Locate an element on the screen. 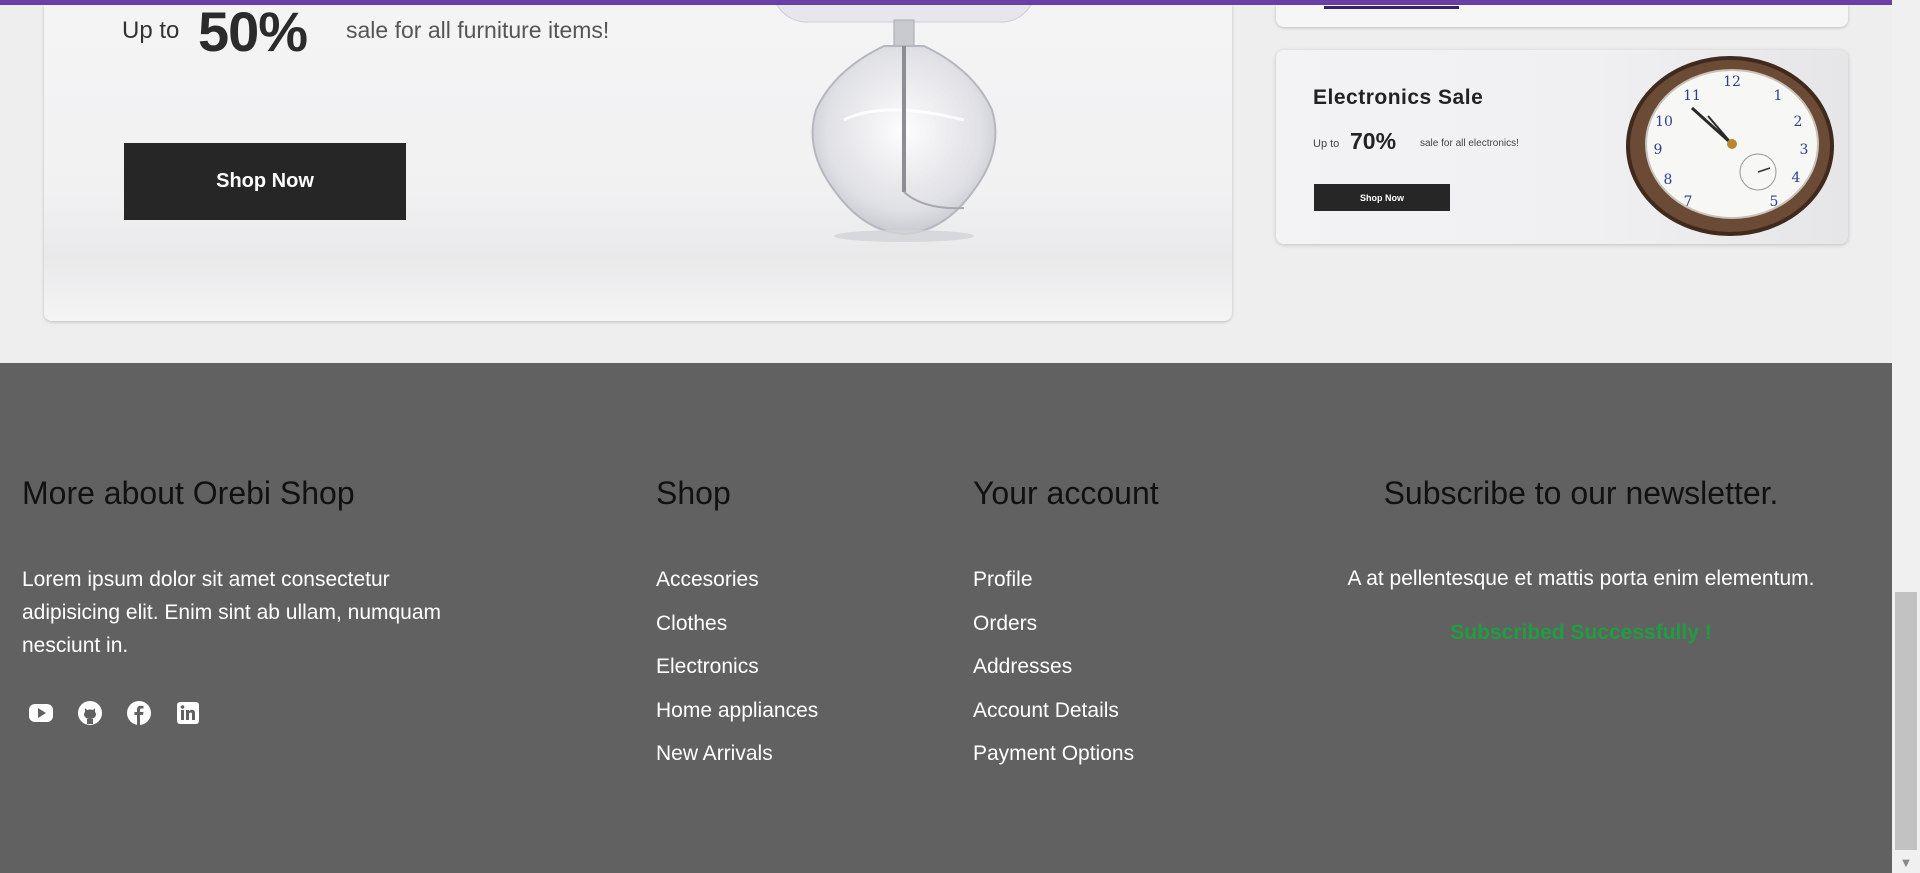 This screenshot has width=1920, height=873. scroll-down-arrow-icon: ▼ is located at coordinates (1906, 863).